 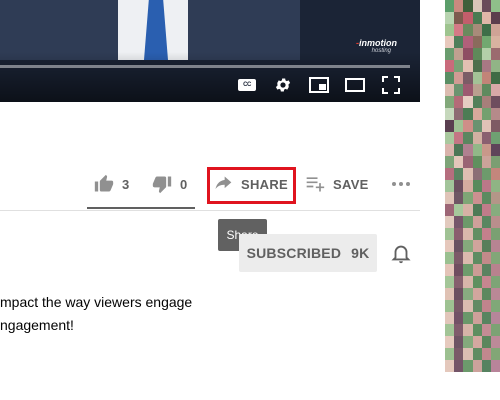 I want to click on theater-mode-icon, so click(x=355, y=85).